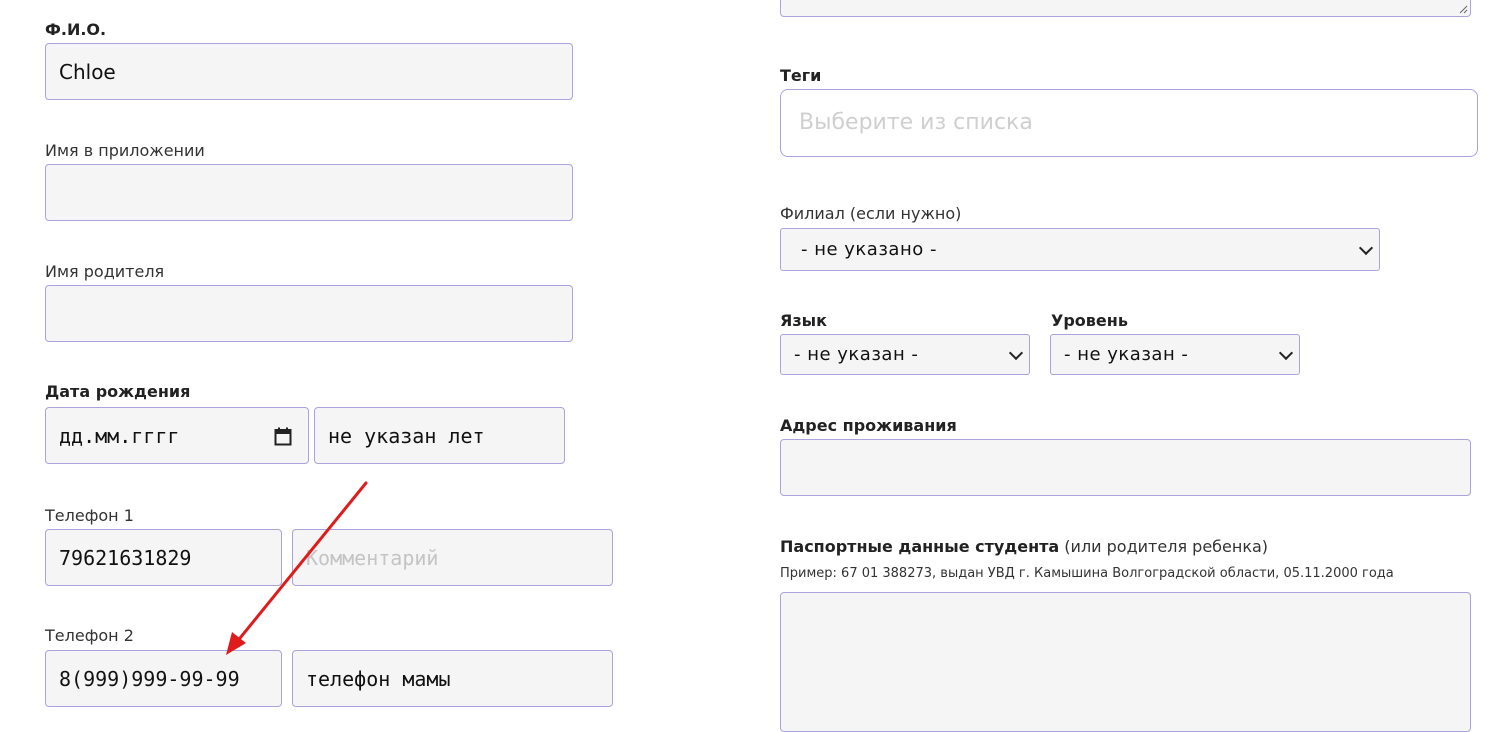 This screenshot has height=732, width=1501. Describe the element at coordinates (297, 568) in the screenshot. I see `red-arrow-annotation` at that location.